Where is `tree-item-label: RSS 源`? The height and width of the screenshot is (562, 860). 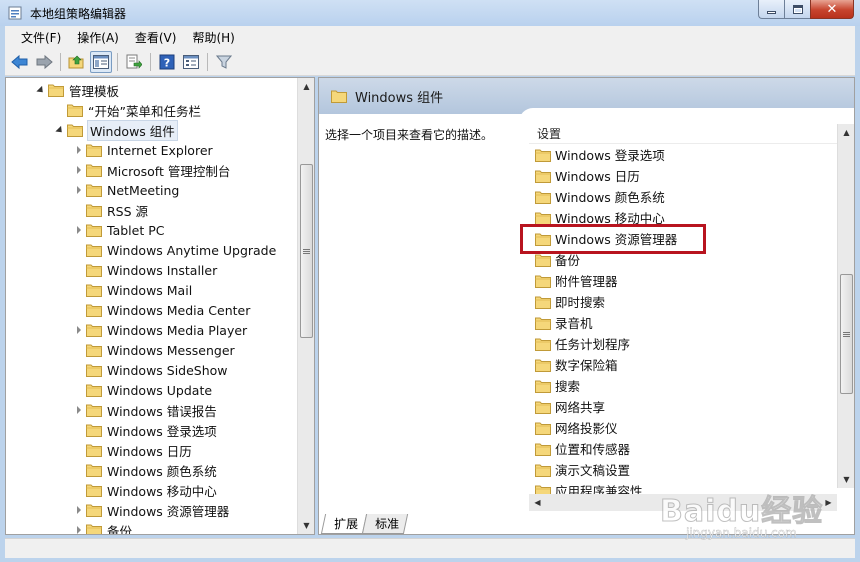
tree-item-label: RSS 源 is located at coordinates (128, 211).